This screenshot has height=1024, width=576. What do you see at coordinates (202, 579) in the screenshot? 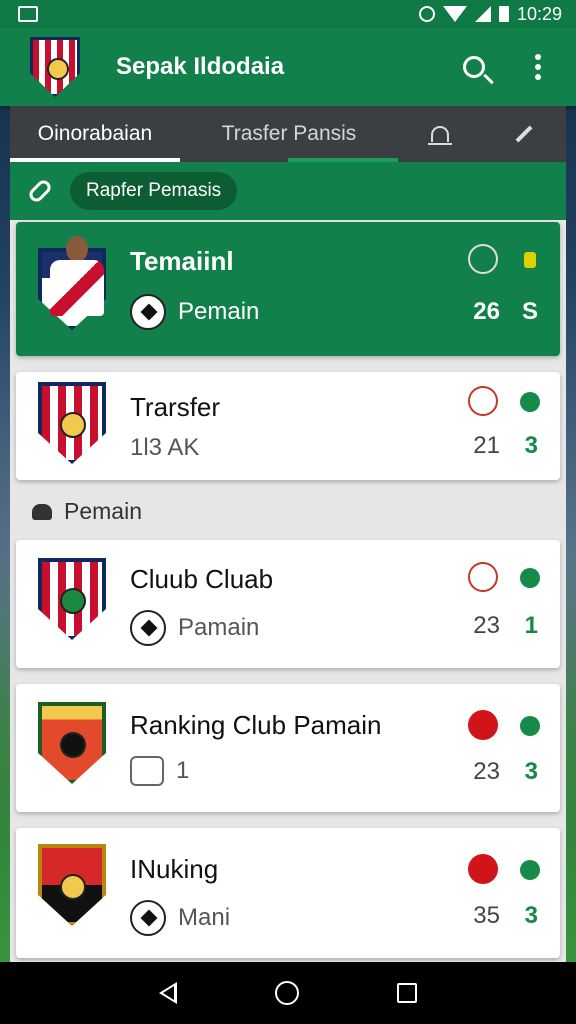
I see `card-title: Cluub Cluab` at bounding box center [202, 579].